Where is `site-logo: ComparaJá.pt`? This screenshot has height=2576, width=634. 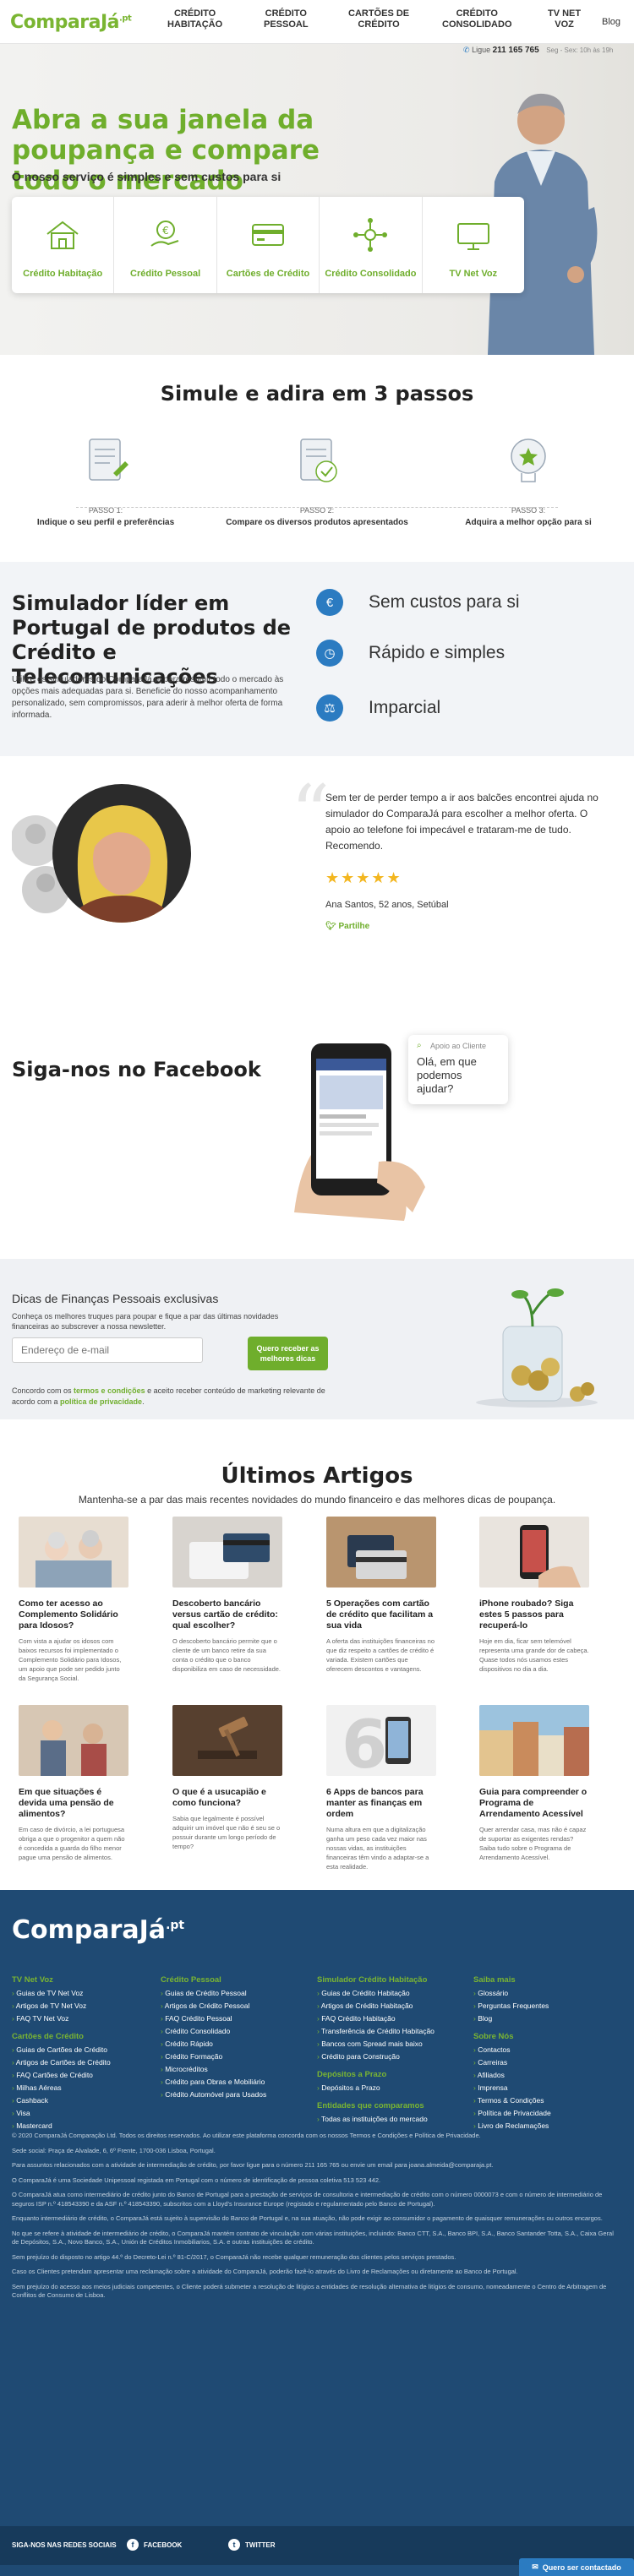
site-logo: ComparaJá.pt is located at coordinates (71, 22).